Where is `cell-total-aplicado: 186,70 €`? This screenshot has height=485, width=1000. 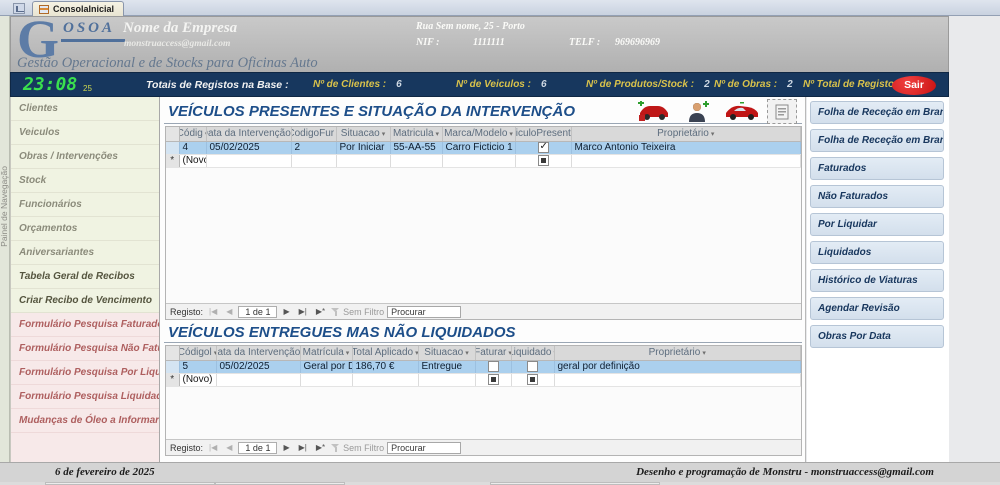
cell-total-aplicado: 186,70 € is located at coordinates (385, 367).